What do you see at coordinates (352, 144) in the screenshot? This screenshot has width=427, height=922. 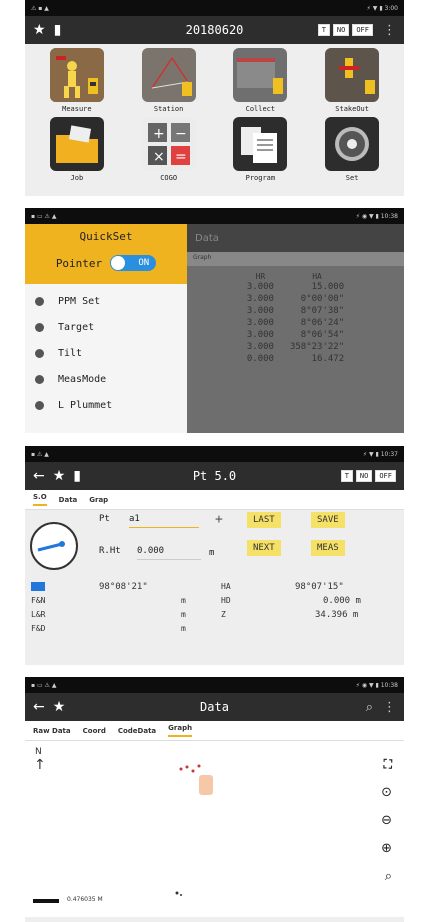 I see `gear-icon` at bounding box center [352, 144].